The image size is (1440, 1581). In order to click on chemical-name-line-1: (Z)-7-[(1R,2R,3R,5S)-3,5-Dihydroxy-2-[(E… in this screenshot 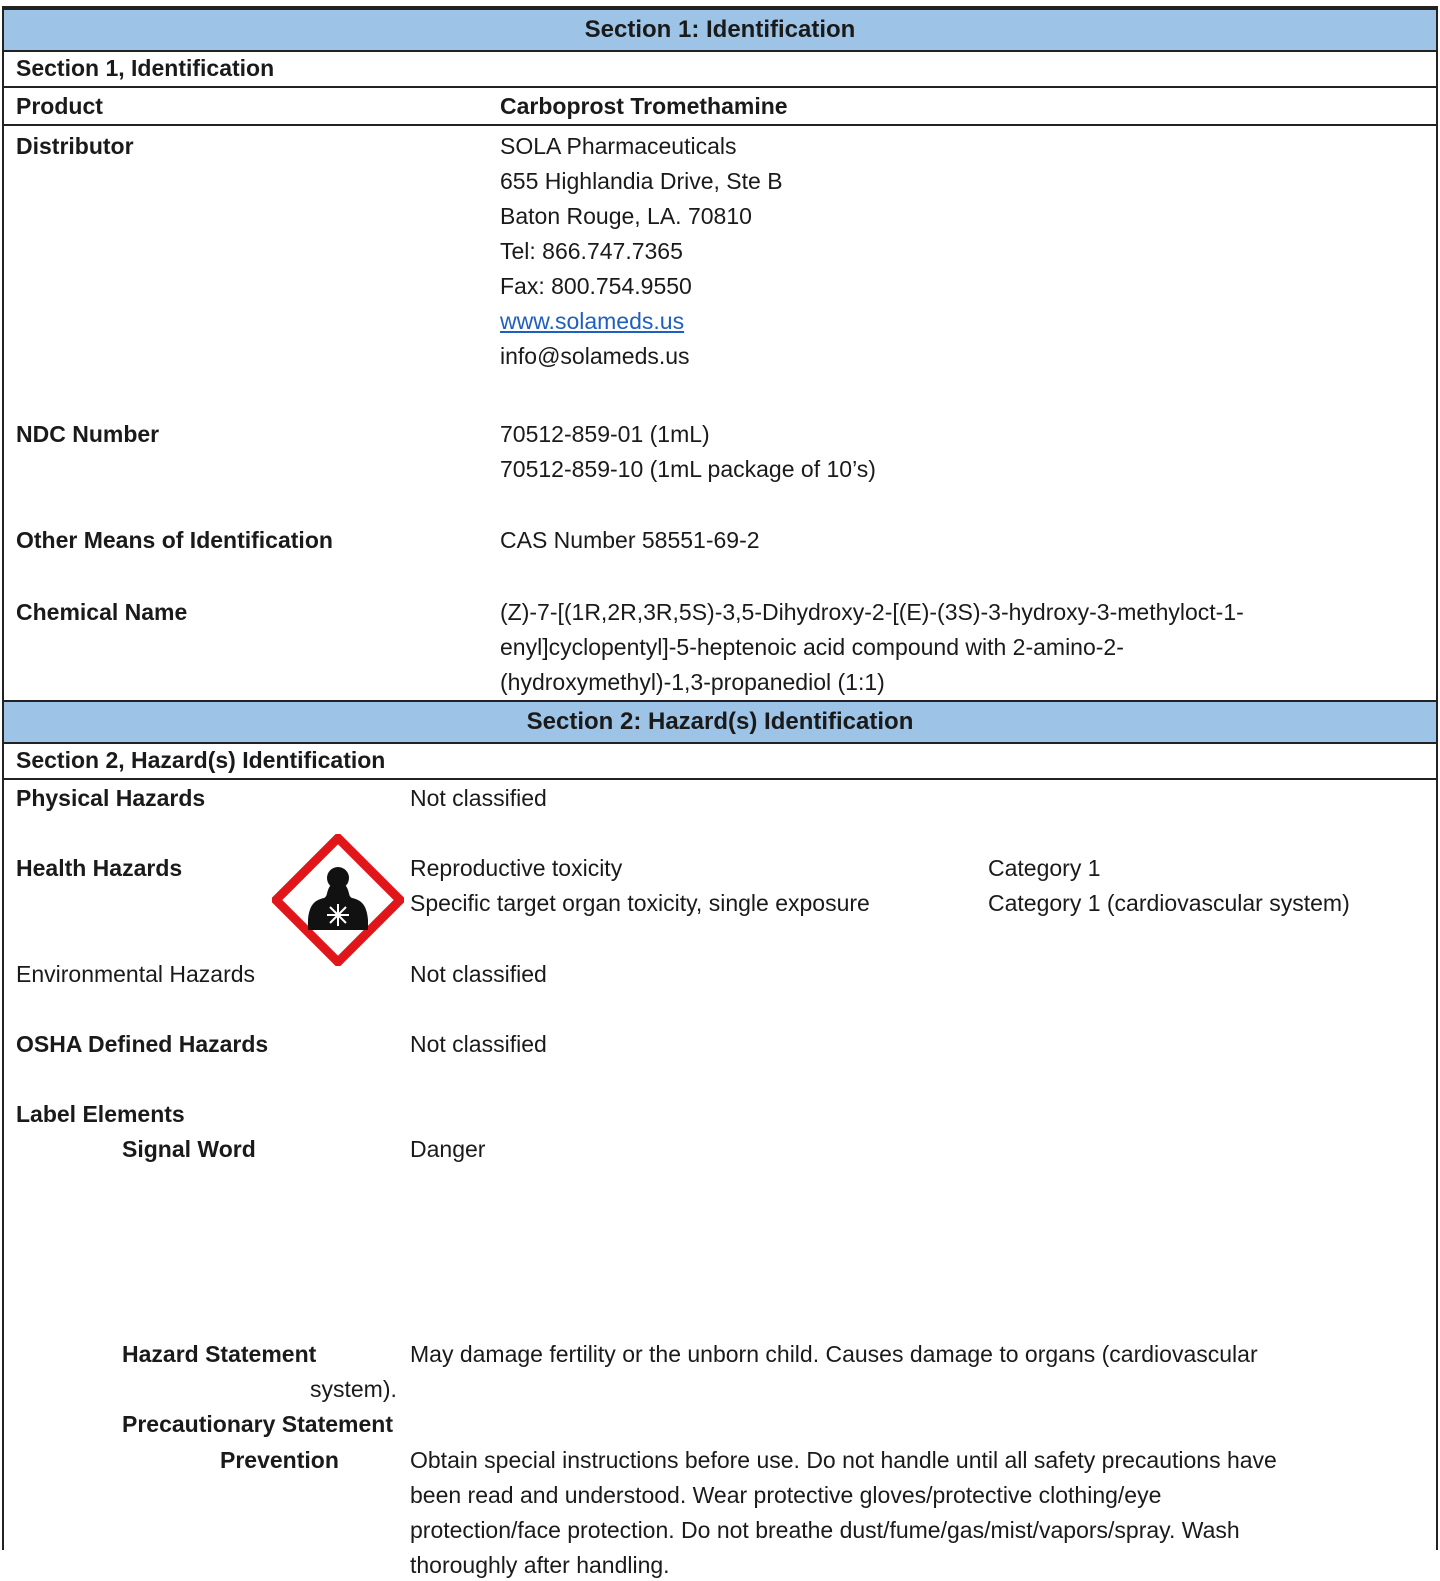, I will do `click(872, 612)`.